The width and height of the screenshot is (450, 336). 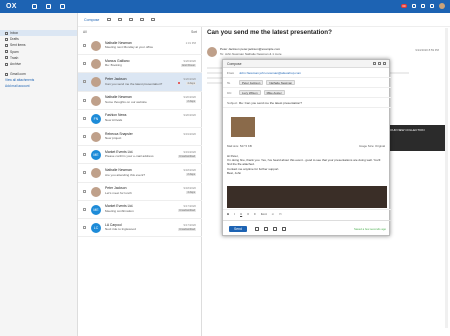 I want to click on image-icon: ▭, so click(x=280, y=214).